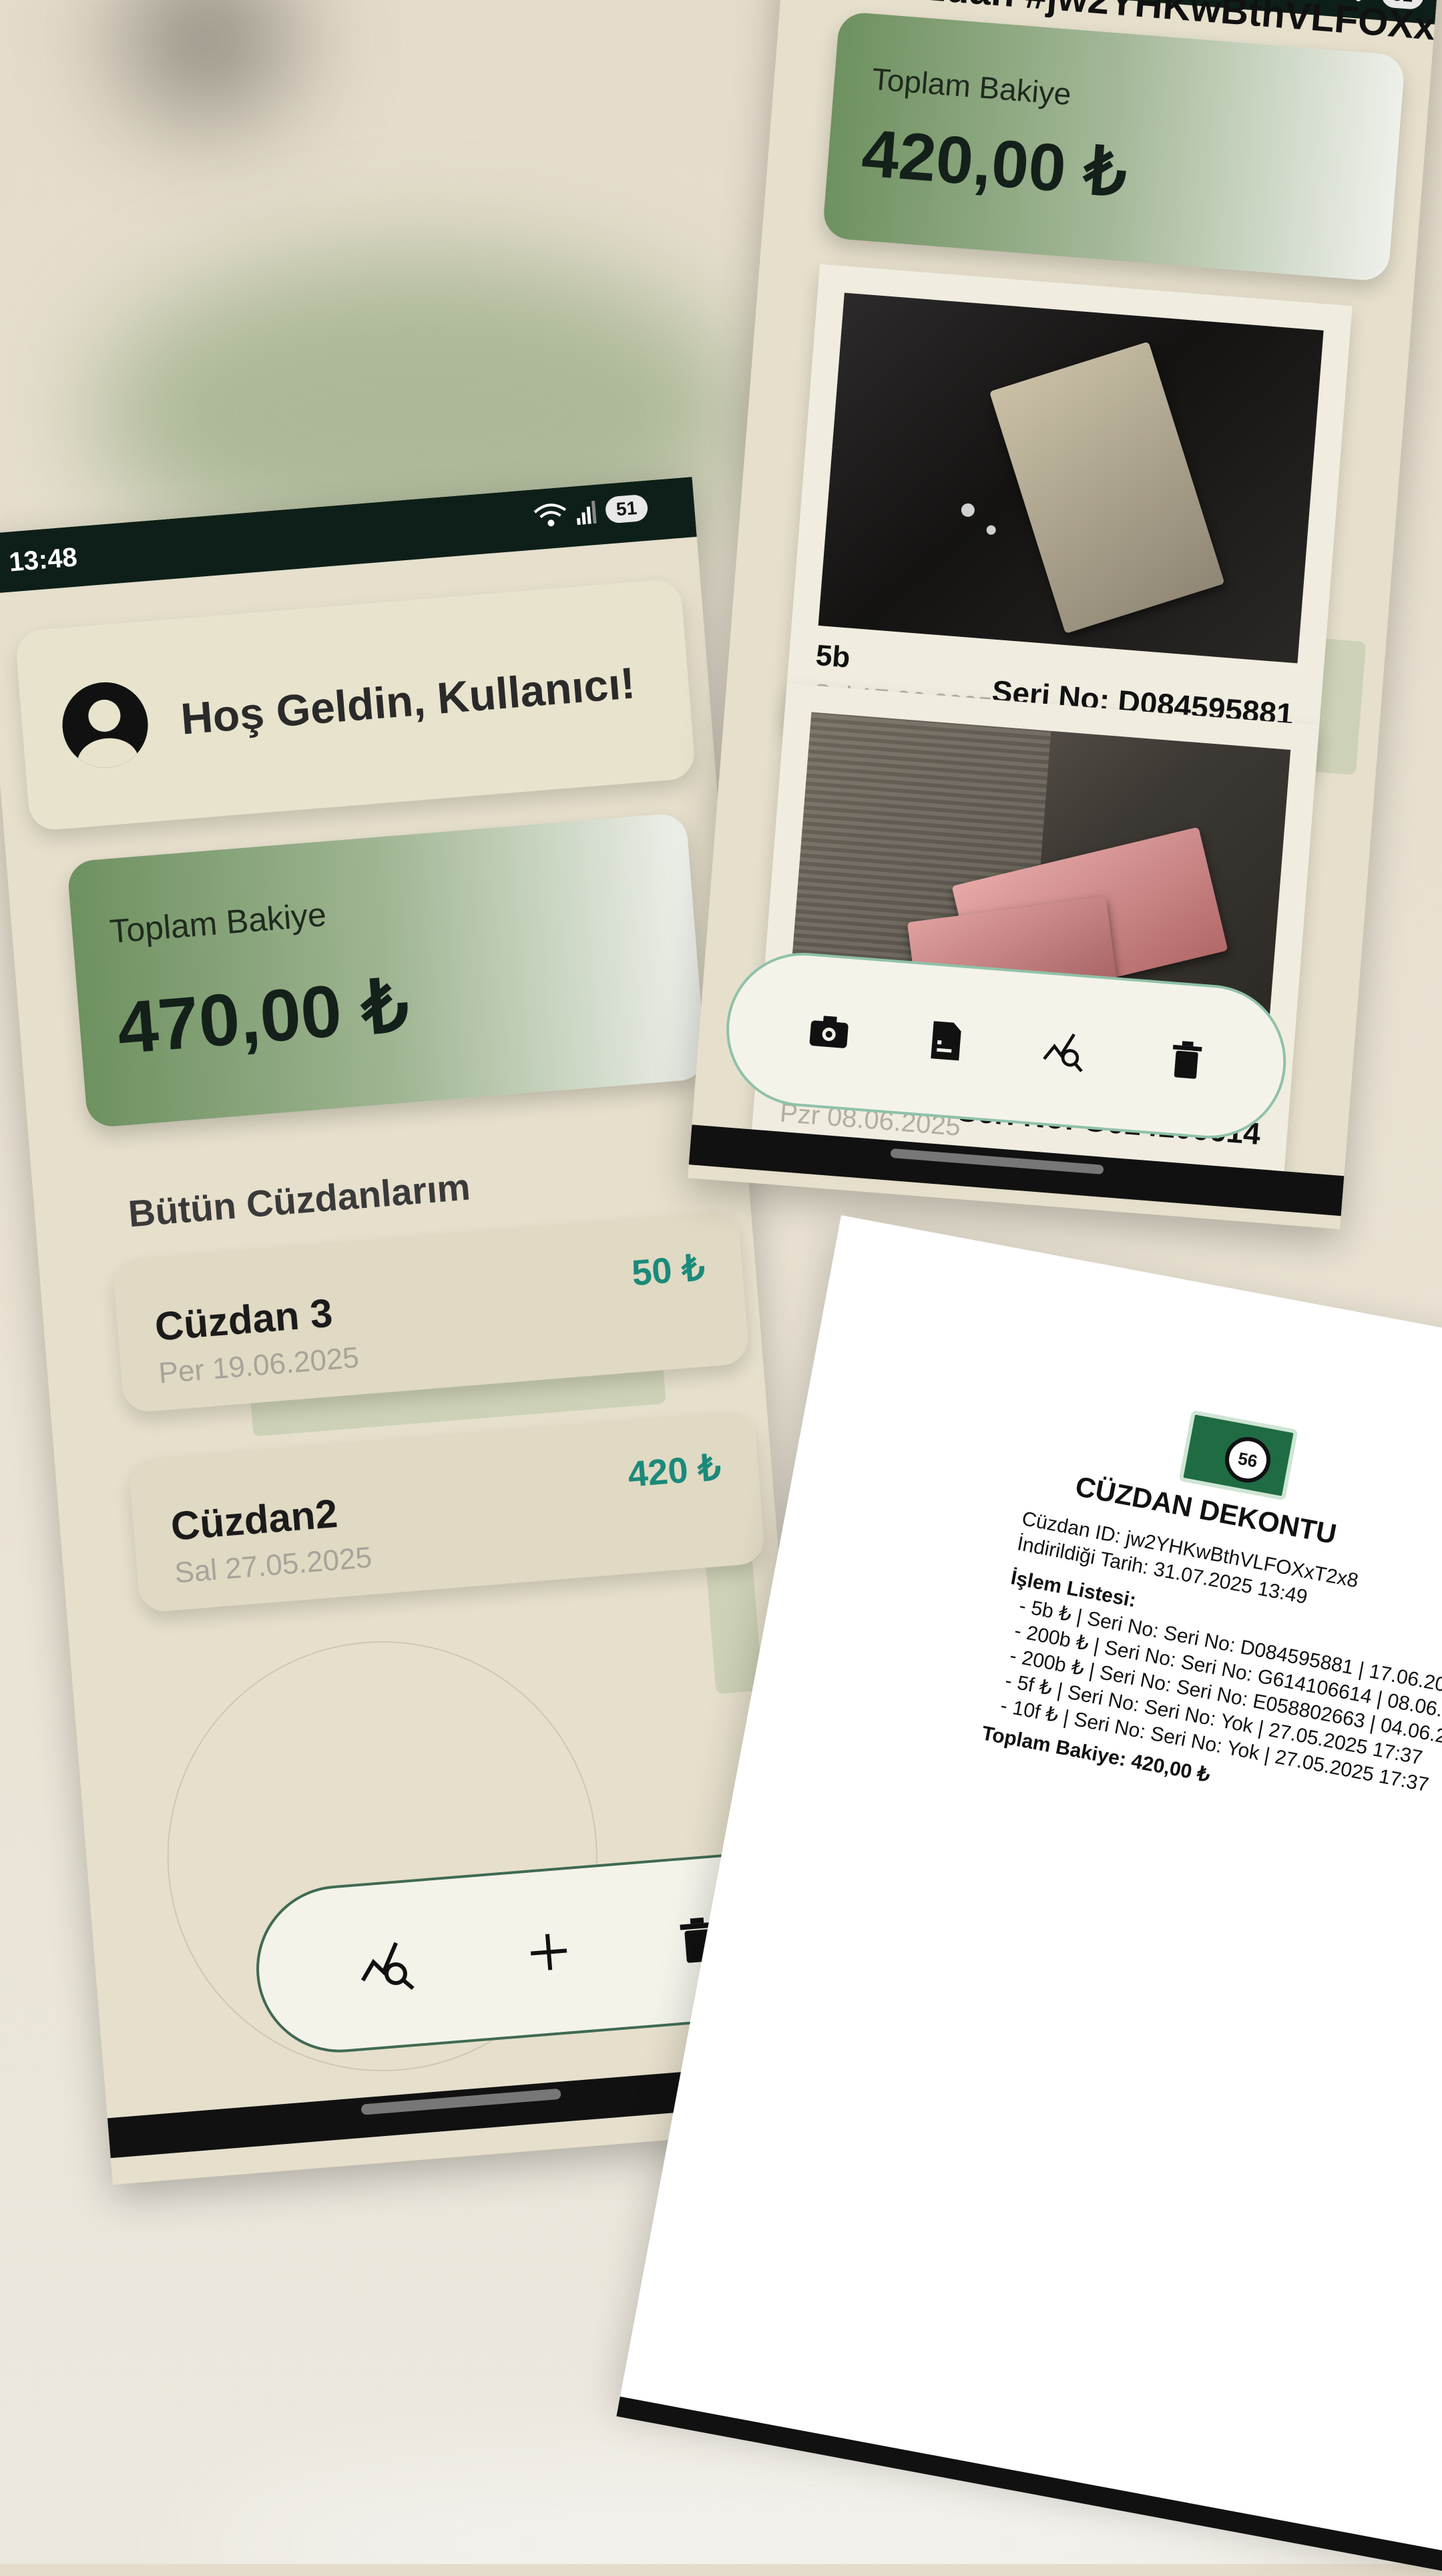 The width and height of the screenshot is (1442, 2576). I want to click on total-balance-card: Toplam Bakiye 420,00 ₺, so click(1114, 146).